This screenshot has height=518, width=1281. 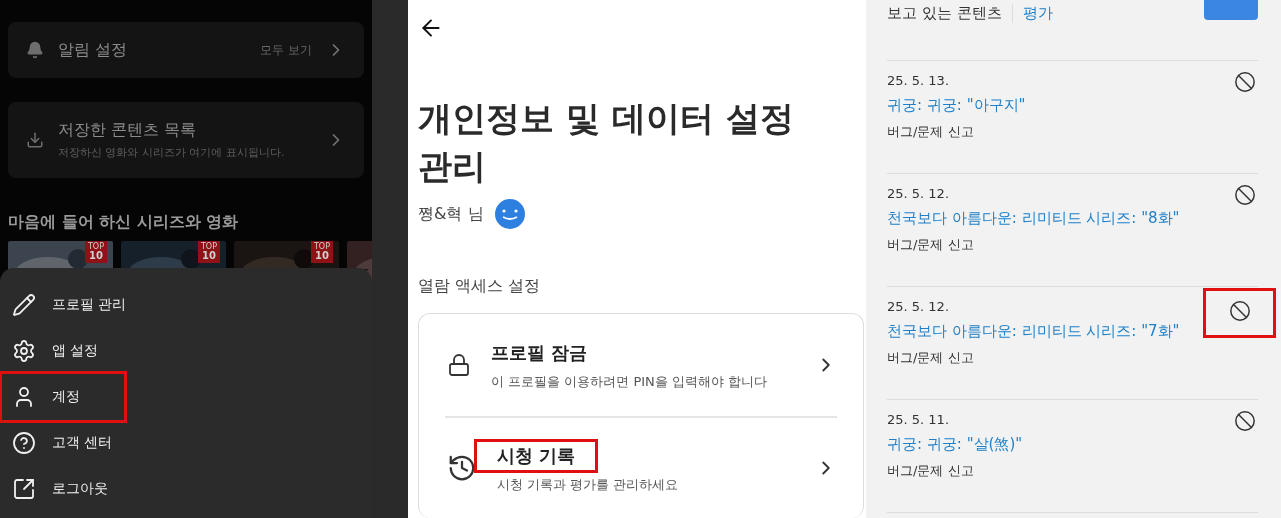 I want to click on option-title: 시청 기록, so click(x=536, y=456).